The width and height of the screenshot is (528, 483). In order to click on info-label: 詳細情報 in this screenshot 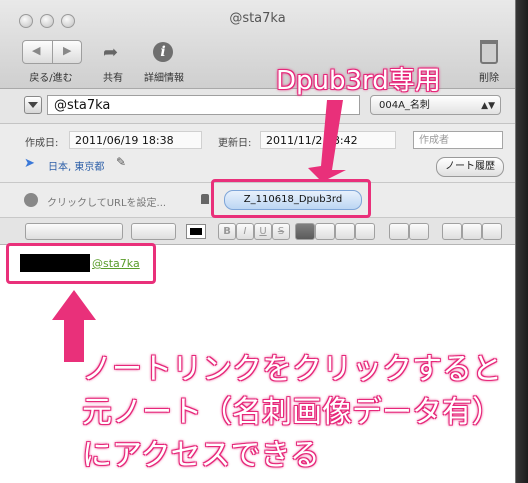, I will do `click(164, 78)`.